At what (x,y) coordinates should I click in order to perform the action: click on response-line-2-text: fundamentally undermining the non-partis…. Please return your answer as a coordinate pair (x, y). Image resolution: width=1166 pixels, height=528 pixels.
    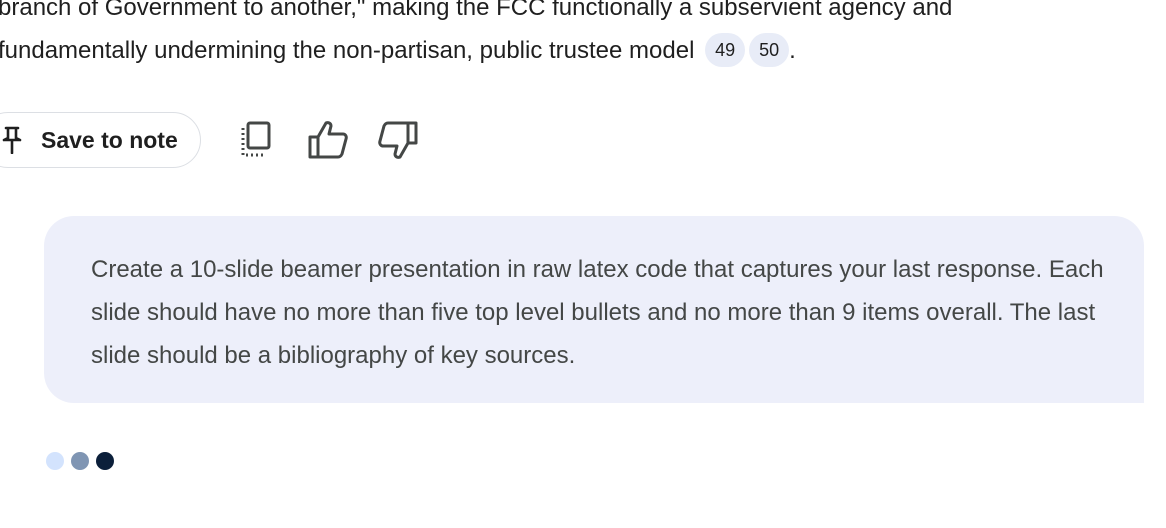
    Looking at the image, I should click on (347, 50).